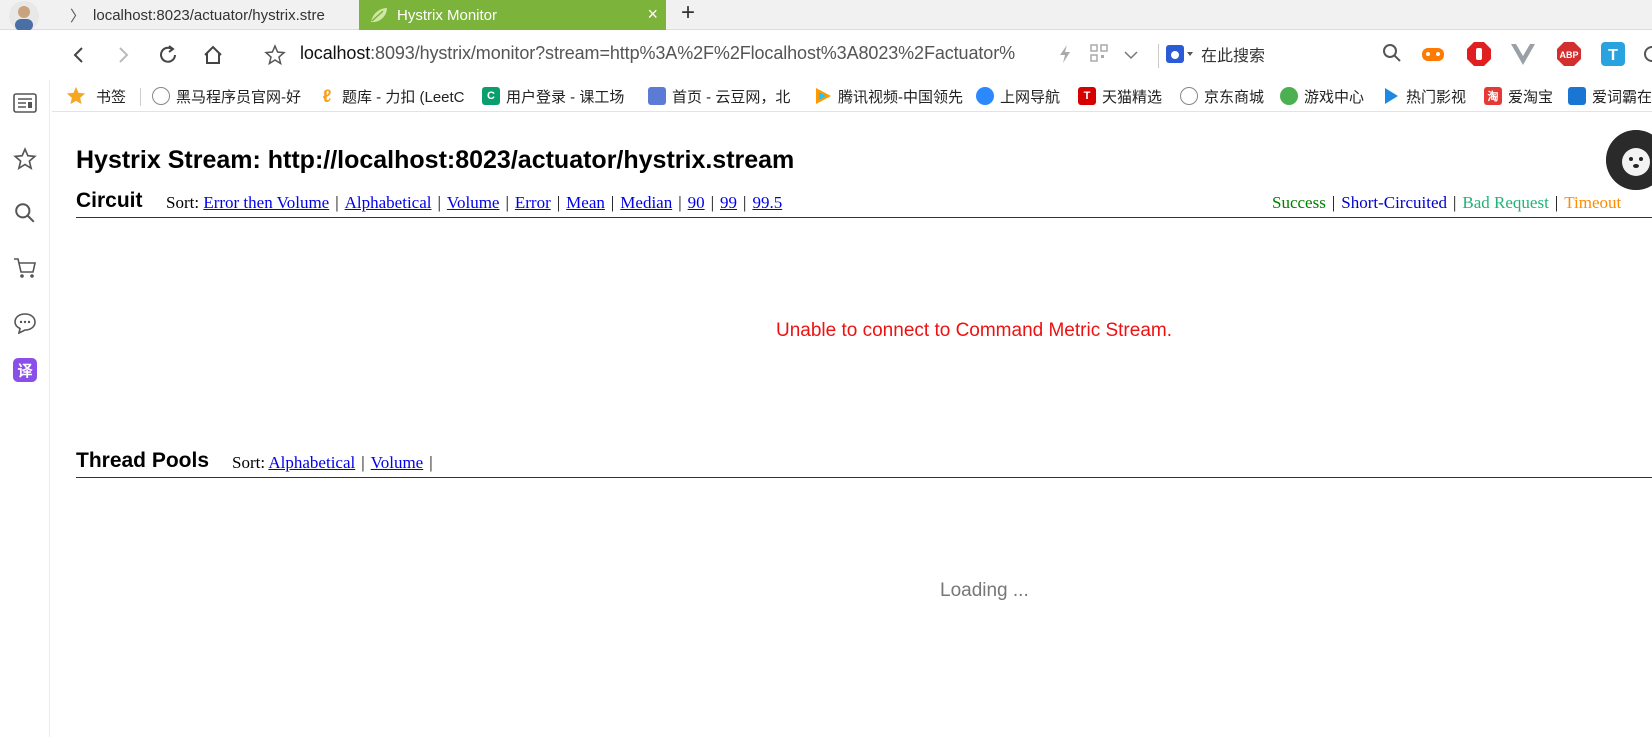 The image size is (1652, 737). I want to click on svg-text: T, so click(1613, 55).